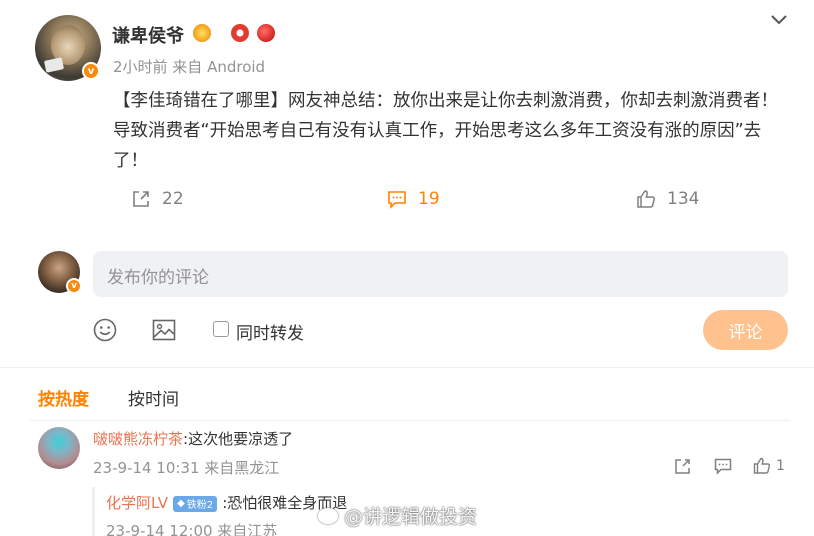 This screenshot has width=814, height=536. What do you see at coordinates (192, 529) in the screenshot?
I see `reply-meta: 23-9-14 12:00 来自江苏` at bounding box center [192, 529].